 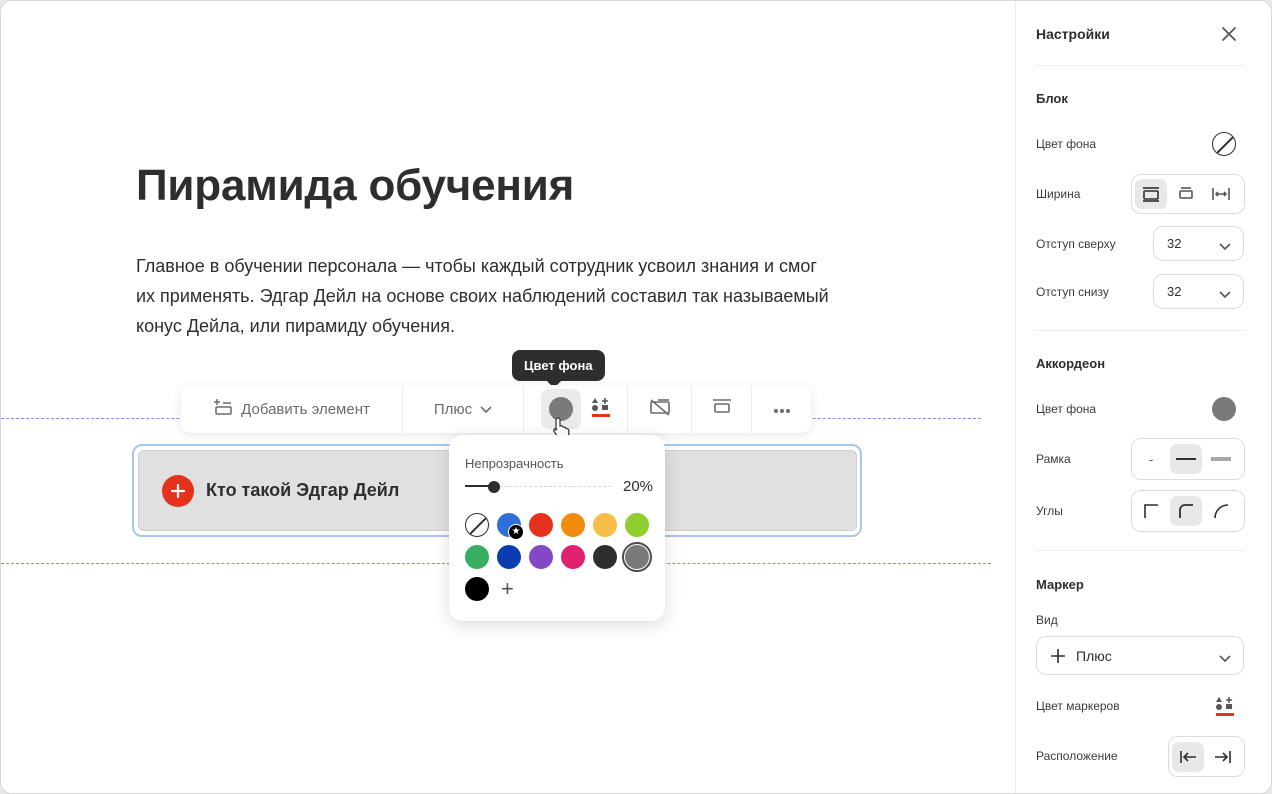 What do you see at coordinates (507, 589) in the screenshot?
I see `add-color-button: +` at bounding box center [507, 589].